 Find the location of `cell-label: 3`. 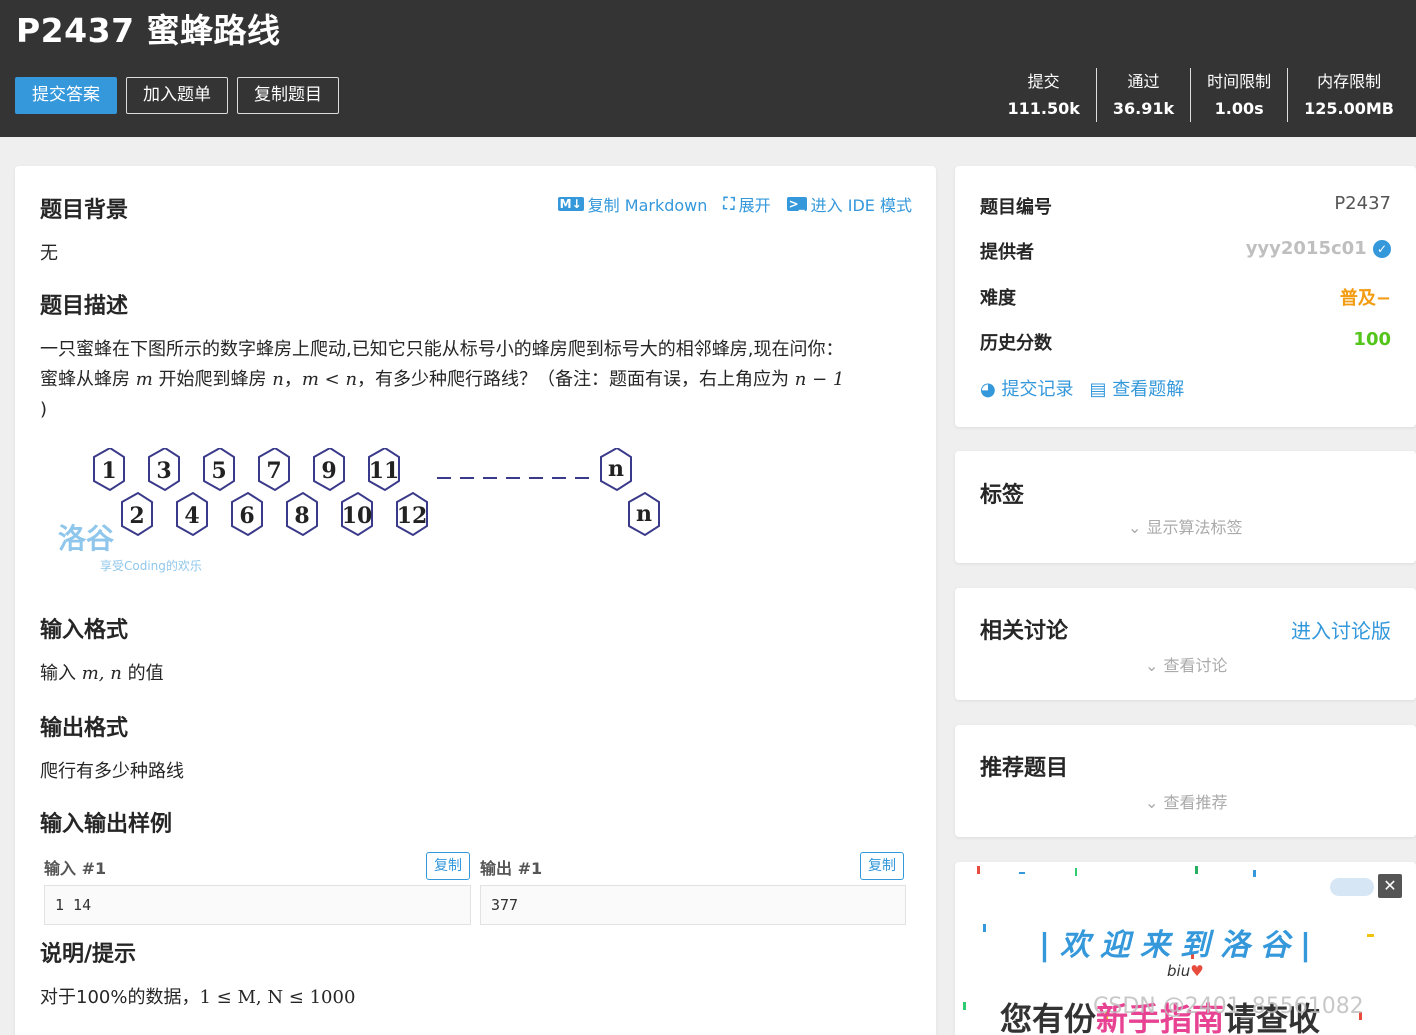

cell-label: 3 is located at coordinates (163, 471).